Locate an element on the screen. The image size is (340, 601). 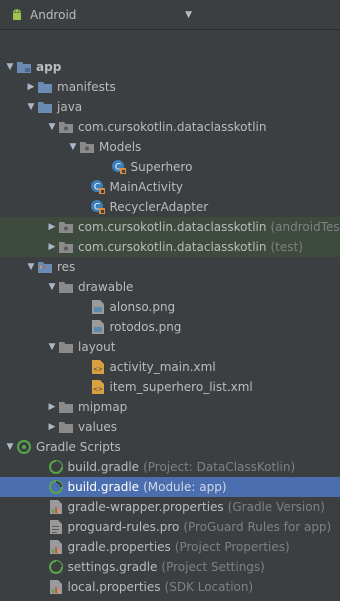
gradle-icon is located at coordinates (24, 447).